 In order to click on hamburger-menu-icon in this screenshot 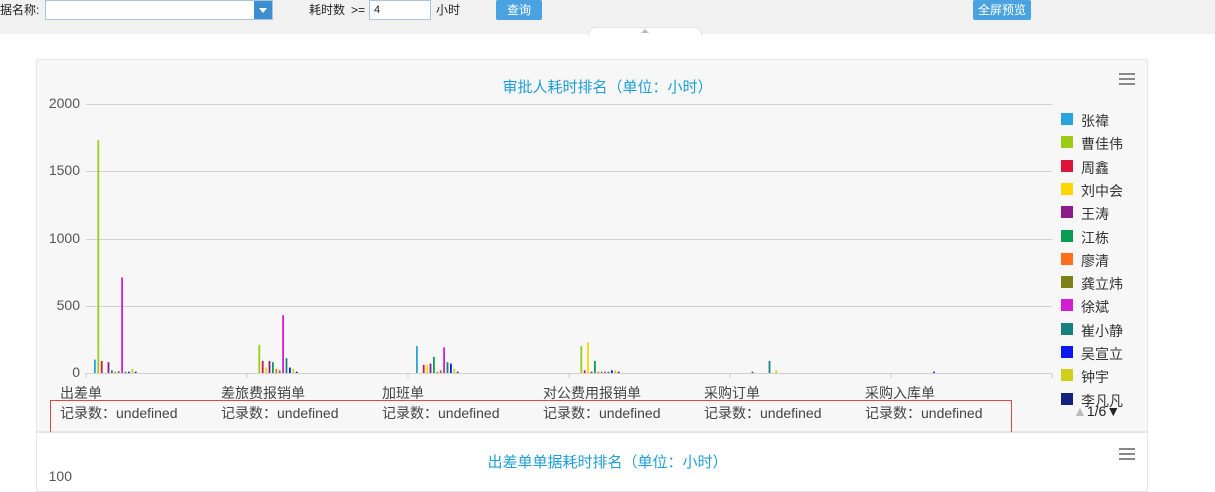, I will do `click(1127, 454)`.